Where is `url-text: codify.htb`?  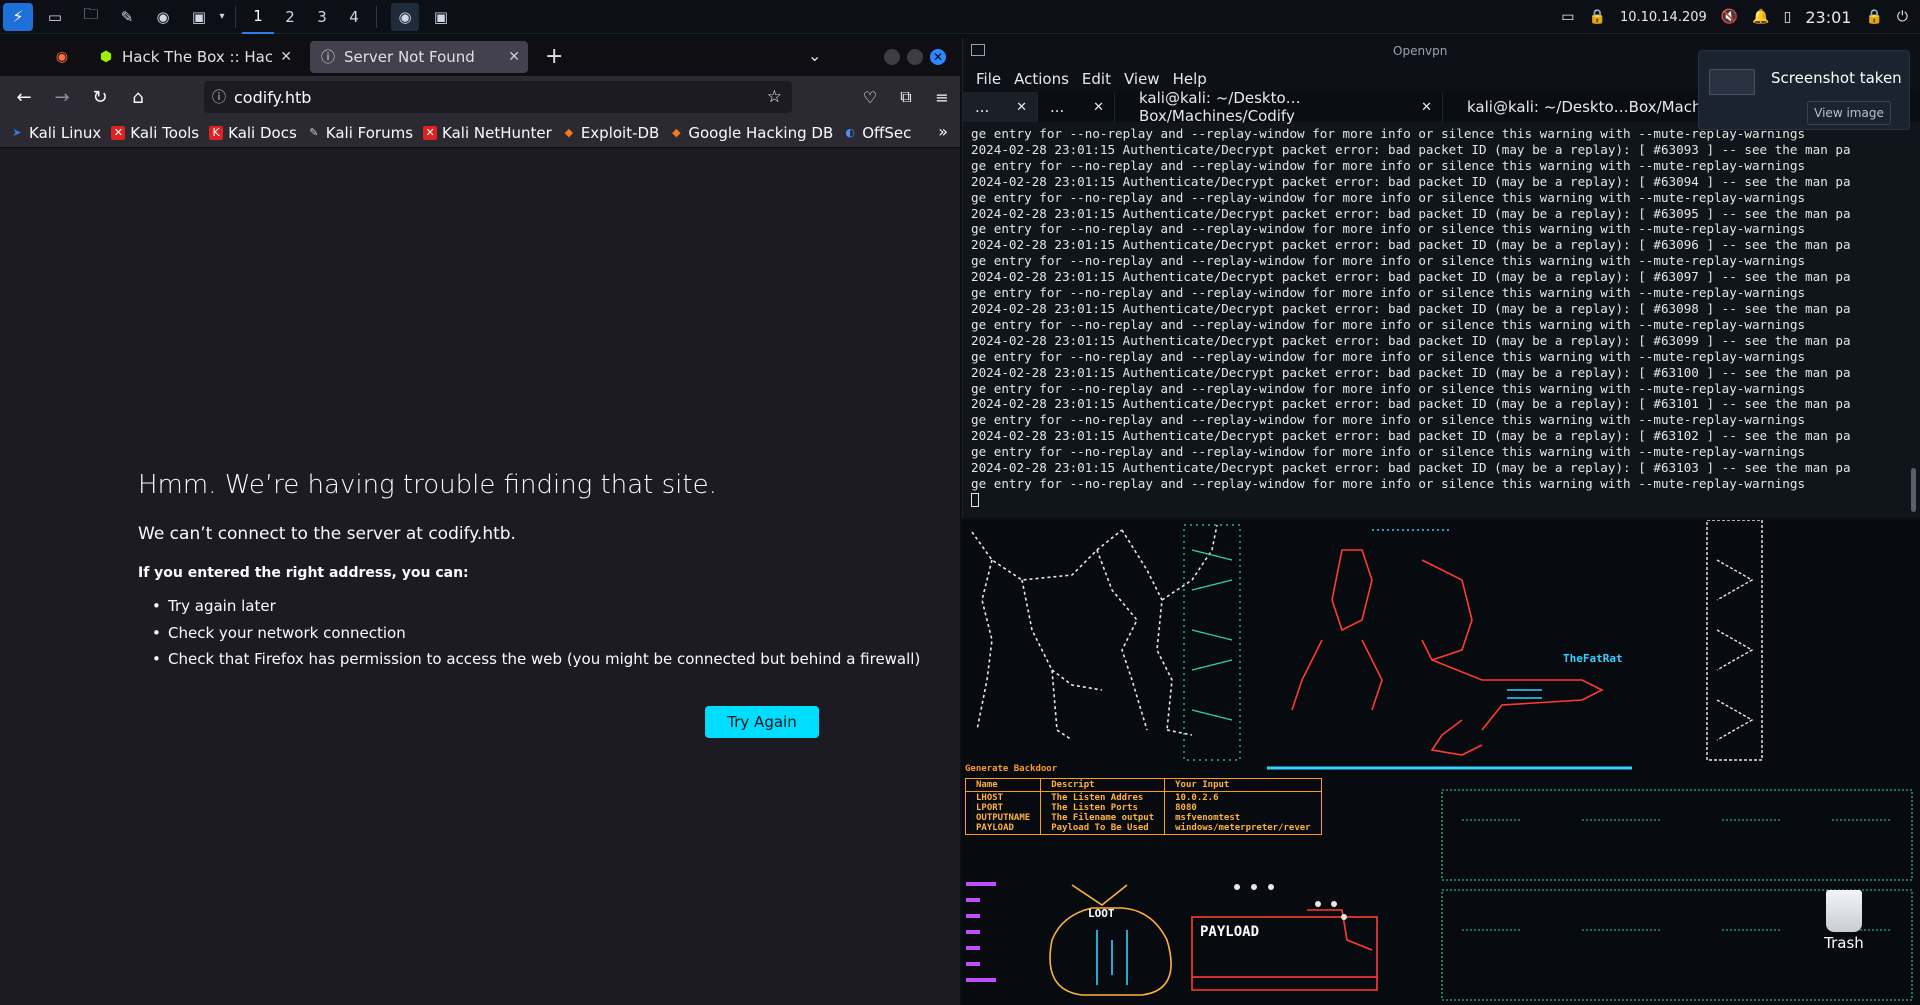 url-text: codify.htb is located at coordinates (272, 97).